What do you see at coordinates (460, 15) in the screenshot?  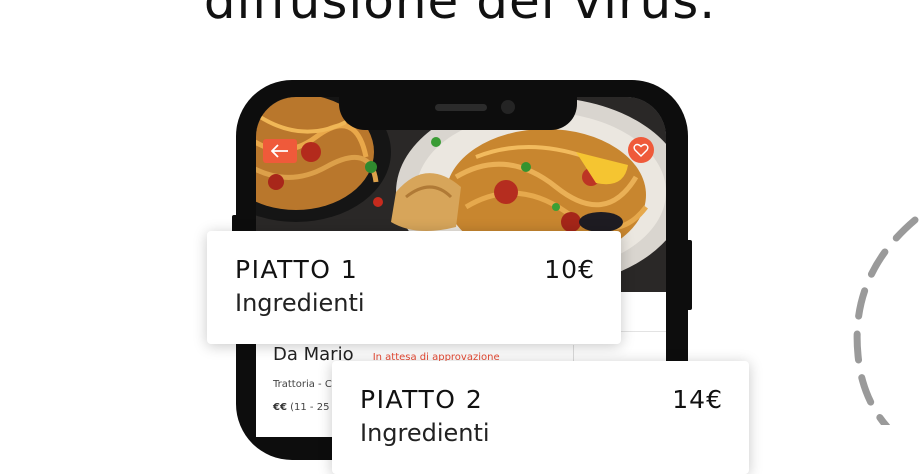 I see `headline: diffusione del virus.` at bounding box center [460, 15].